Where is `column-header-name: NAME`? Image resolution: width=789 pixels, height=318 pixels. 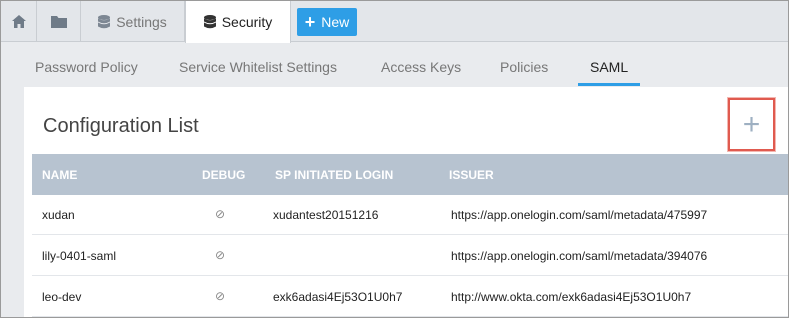 column-header-name: NAME is located at coordinates (59, 175).